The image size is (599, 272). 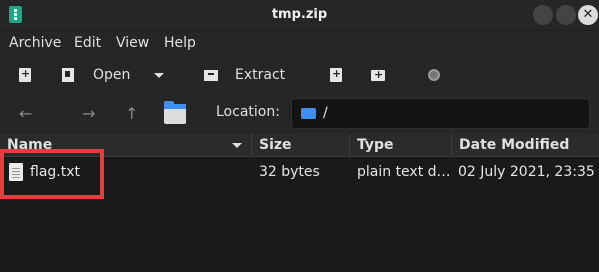 What do you see at coordinates (308, 113) in the screenshot?
I see `folder-icon` at bounding box center [308, 113].